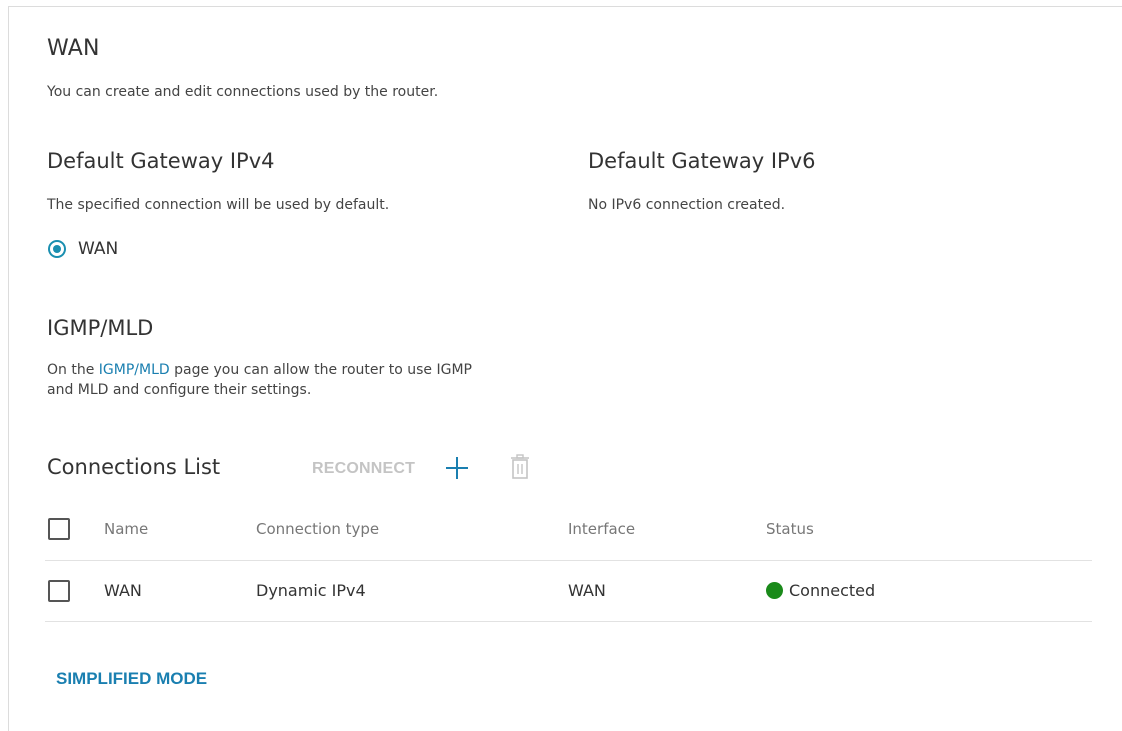  I want to click on plus-icon, so click(457, 468).